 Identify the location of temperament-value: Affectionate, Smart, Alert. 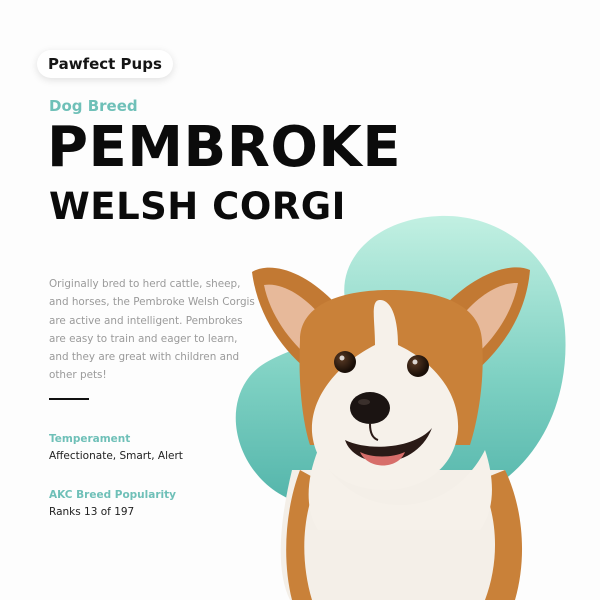
(116, 456).